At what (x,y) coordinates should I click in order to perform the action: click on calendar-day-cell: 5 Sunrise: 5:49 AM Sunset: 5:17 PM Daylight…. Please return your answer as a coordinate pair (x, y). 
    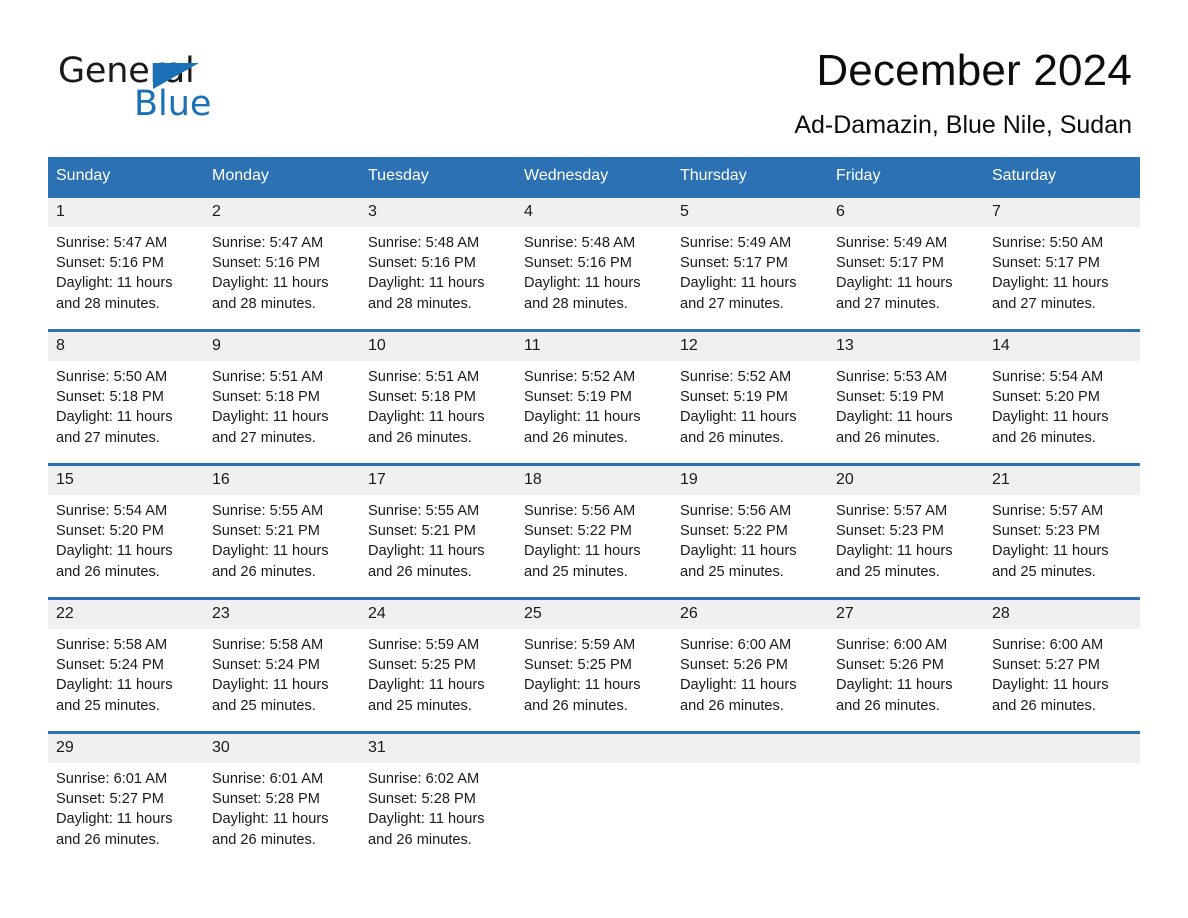
    Looking at the image, I should click on (750, 263).